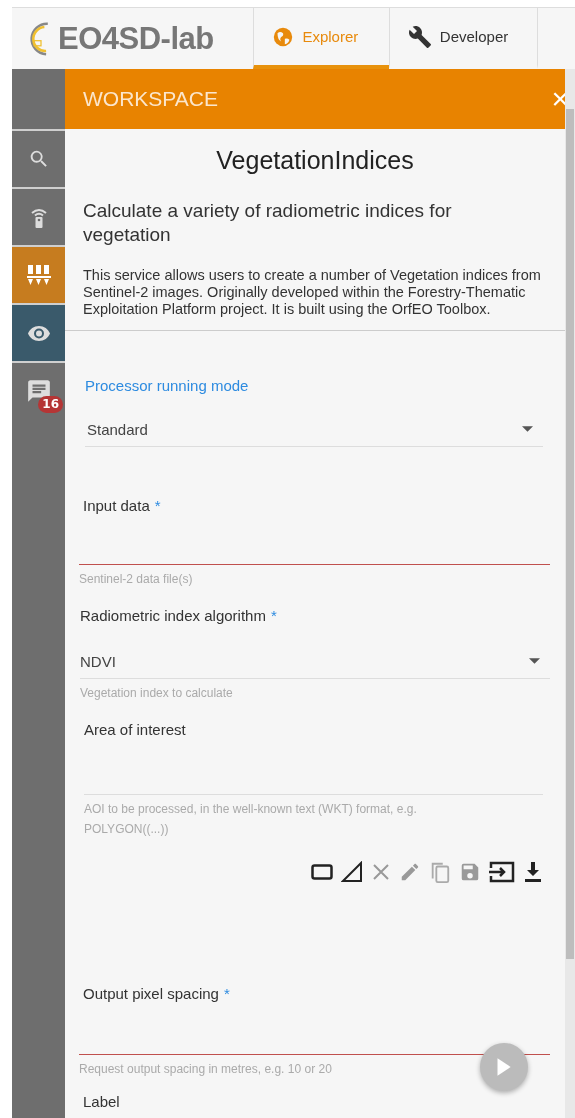 The image size is (575, 1118). What do you see at coordinates (150, 99) in the screenshot?
I see `panel-title: WORKSPACE` at bounding box center [150, 99].